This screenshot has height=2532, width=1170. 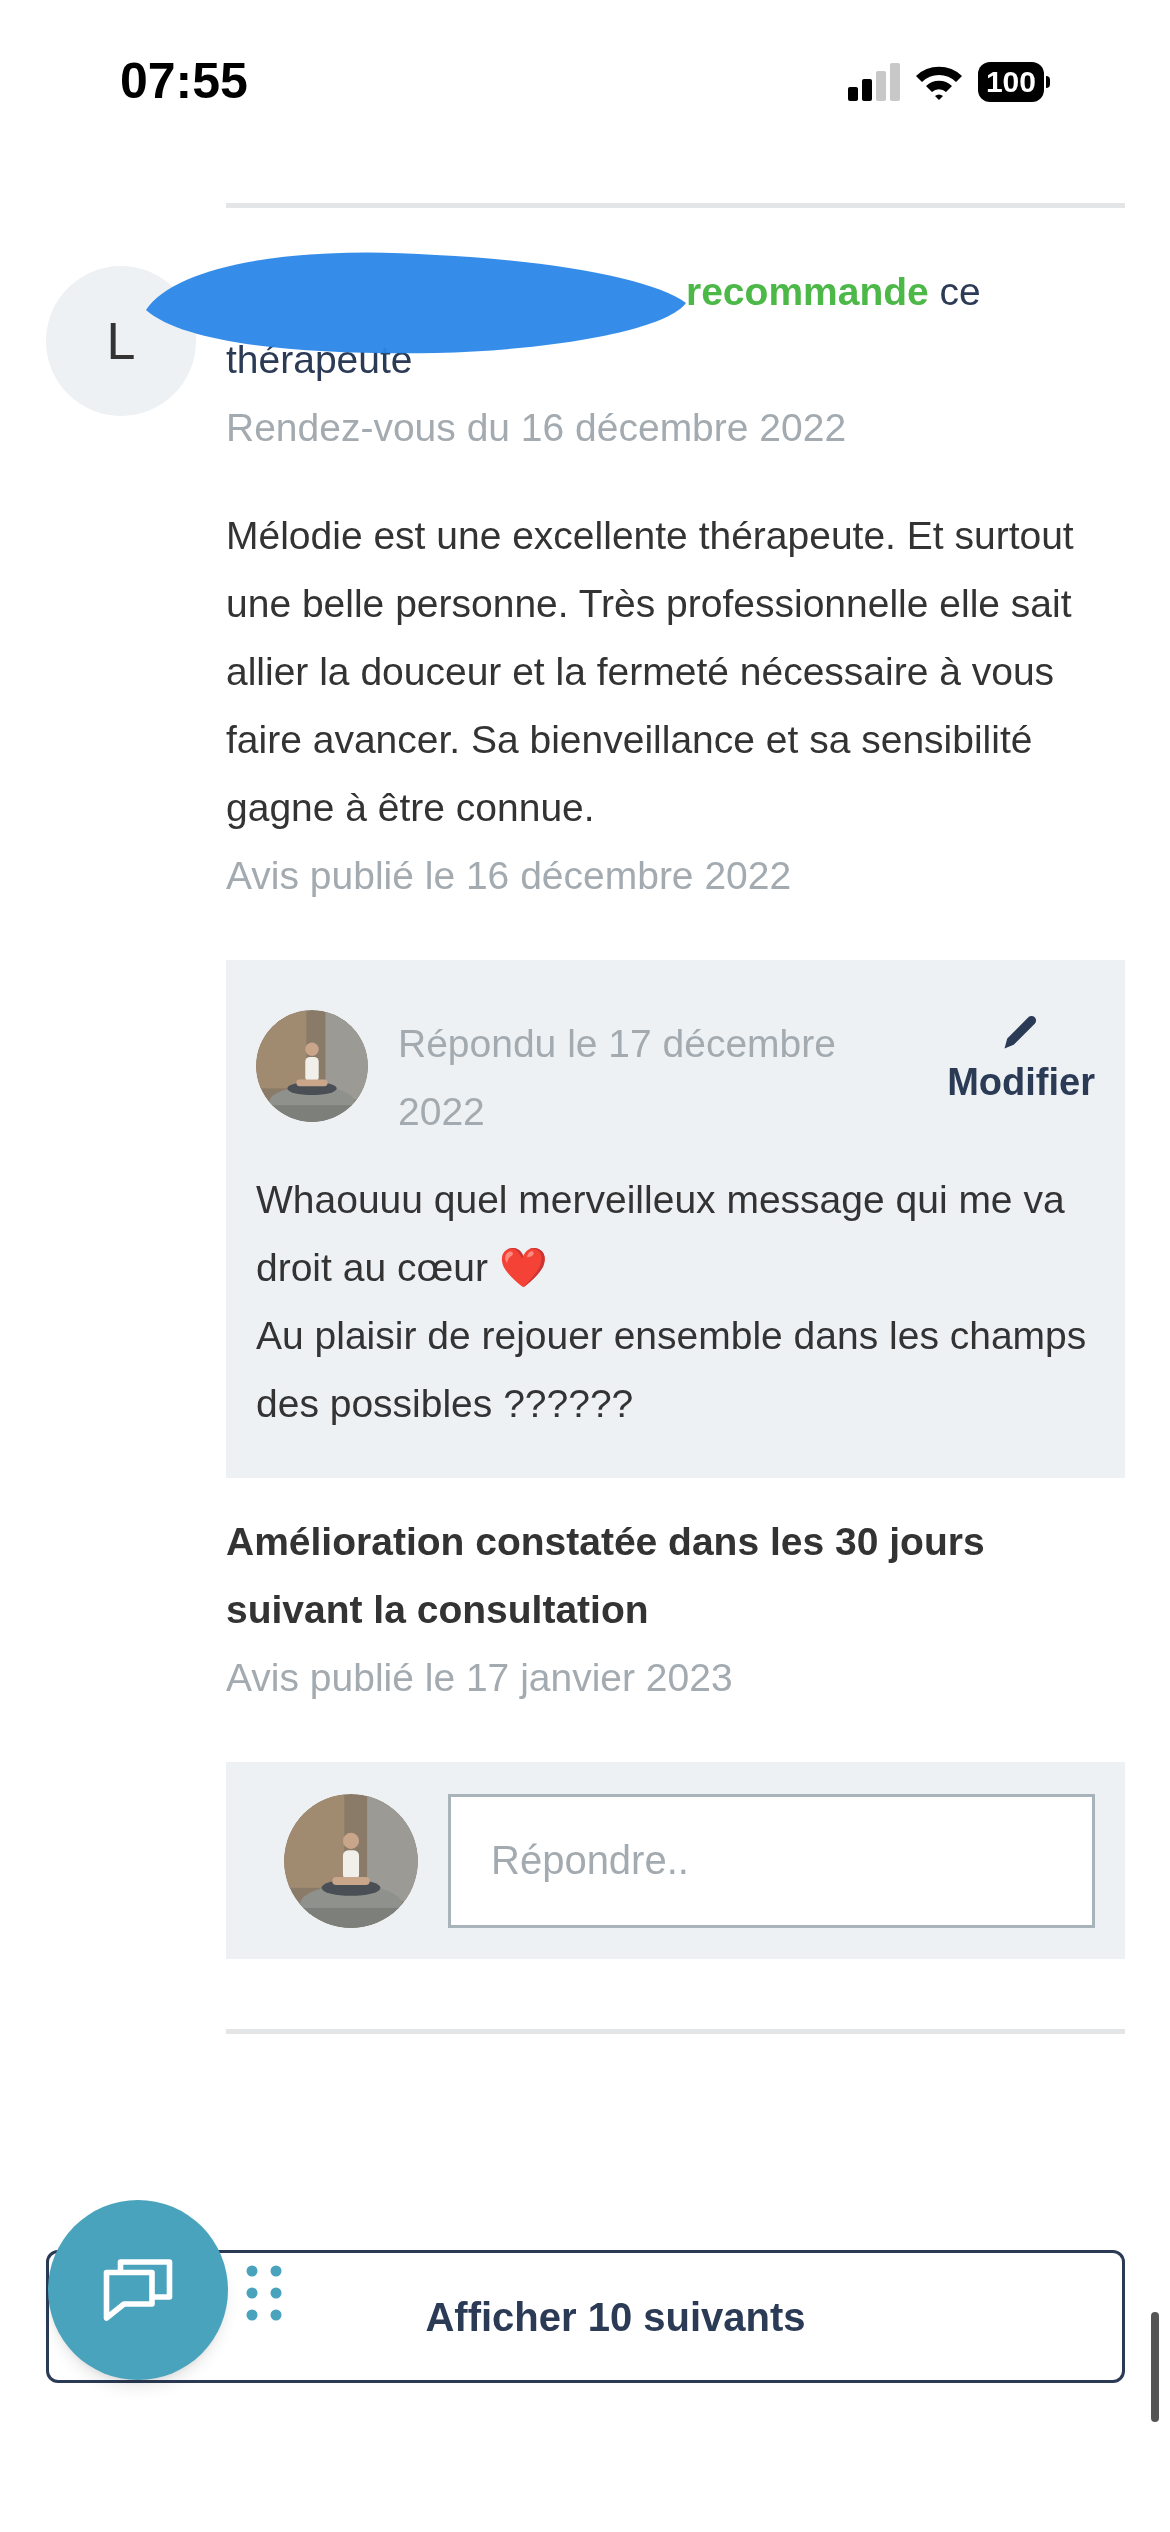 I want to click on drag-handle-icon, so click(x=264, y=2293).